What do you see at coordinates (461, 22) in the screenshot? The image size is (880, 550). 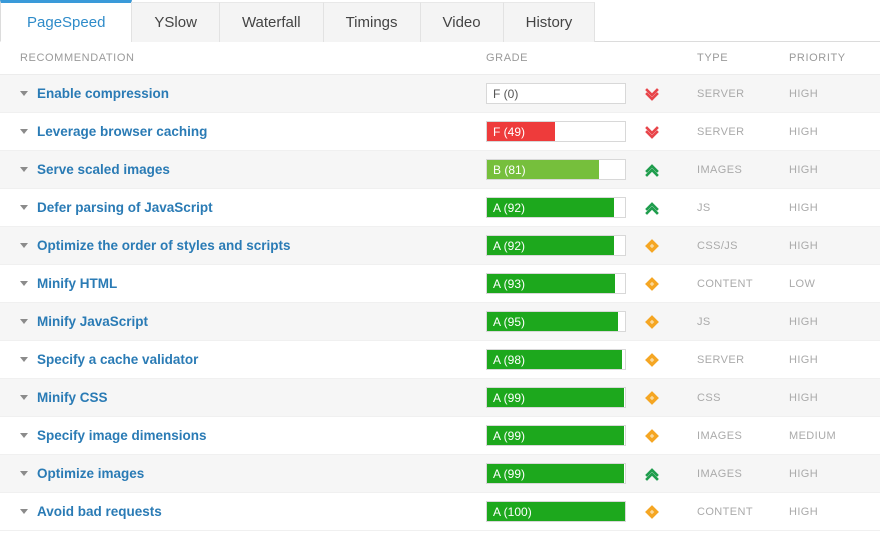 I see `tab-video: Video` at bounding box center [461, 22].